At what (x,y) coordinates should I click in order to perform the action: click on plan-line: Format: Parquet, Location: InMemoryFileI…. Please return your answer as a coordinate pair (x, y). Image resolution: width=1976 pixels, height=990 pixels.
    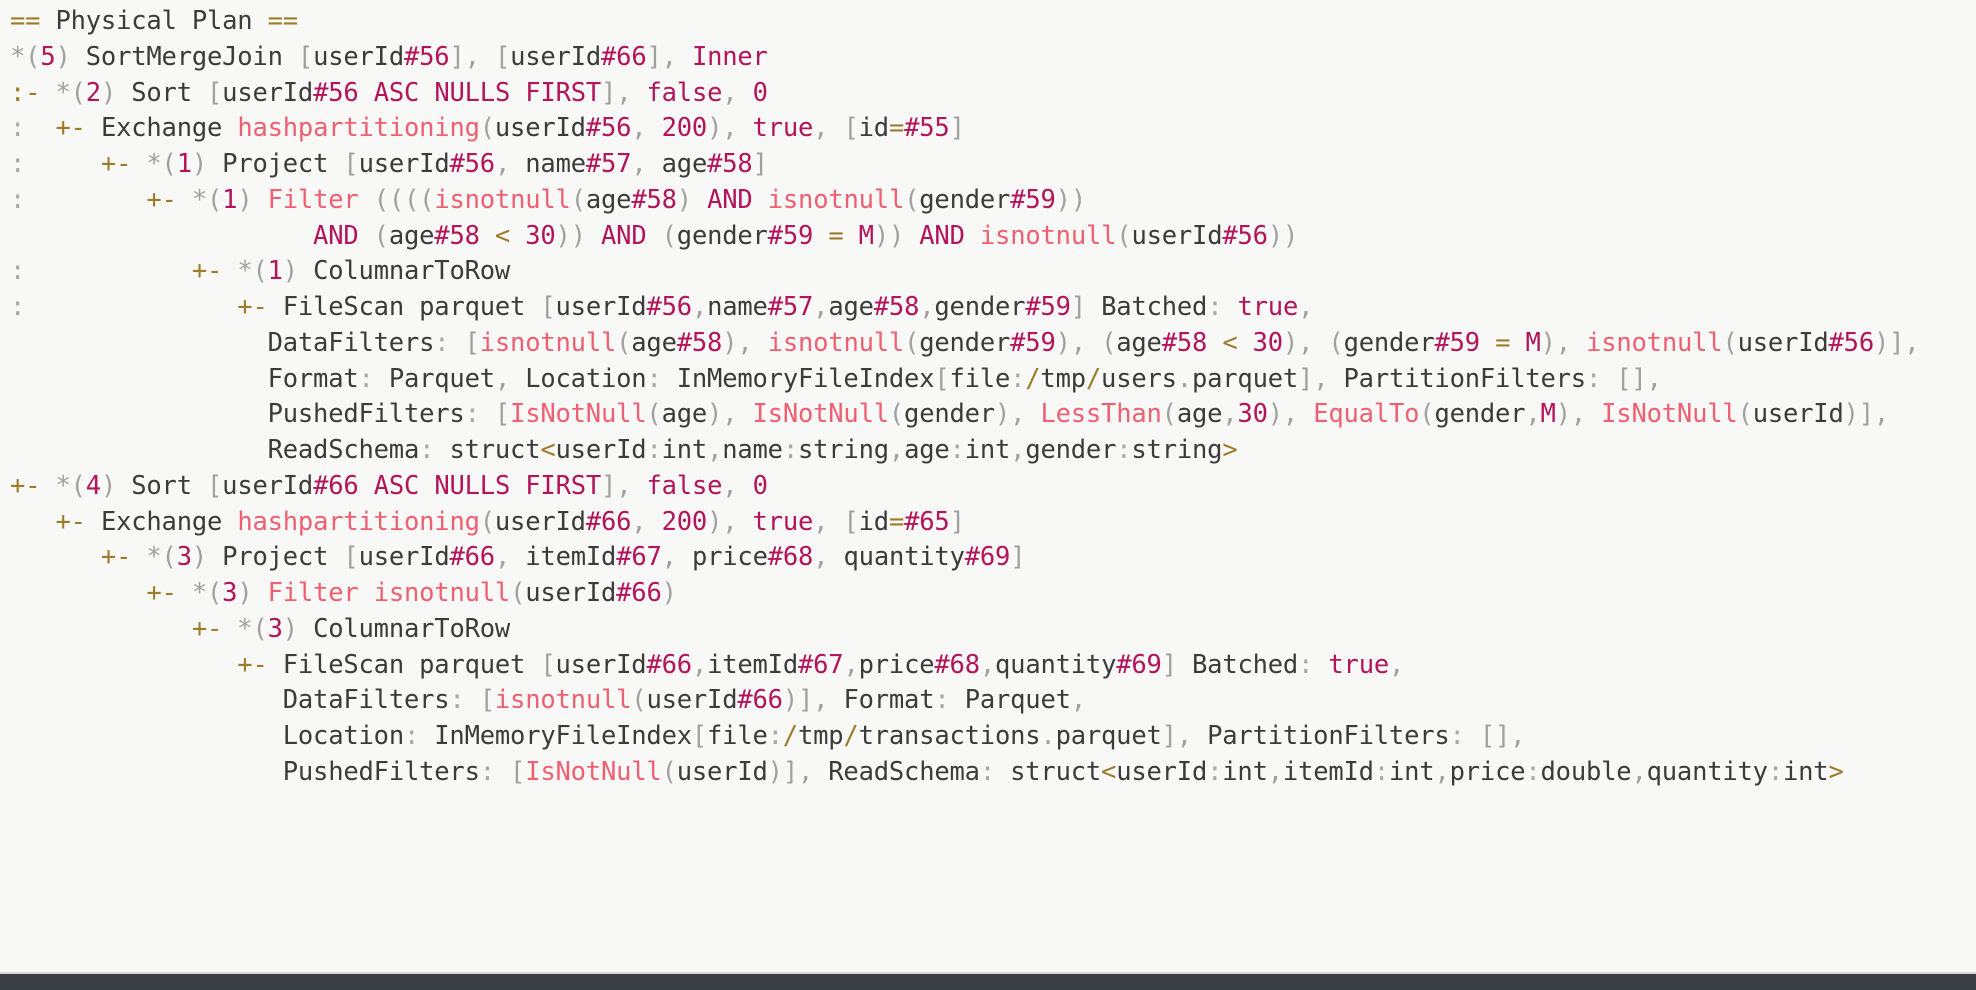
    Looking at the image, I should click on (964, 378).